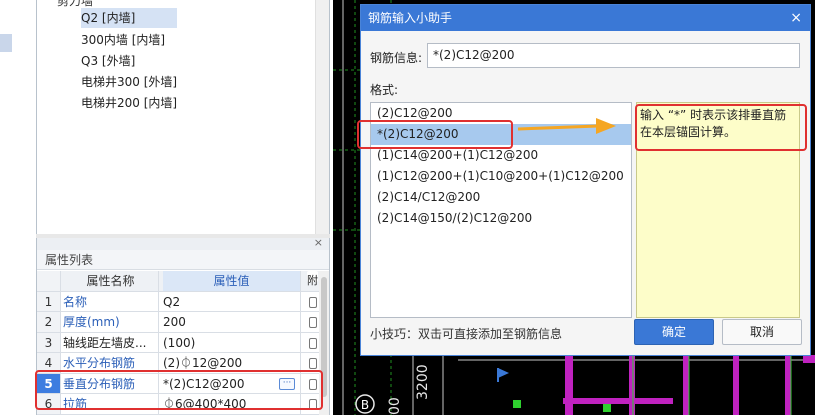  I want to click on row-index: 2, so click(49, 322).